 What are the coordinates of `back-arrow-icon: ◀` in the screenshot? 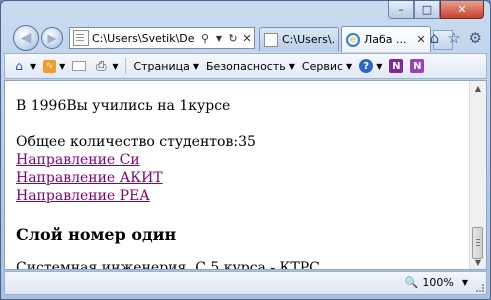 It's located at (26, 38).